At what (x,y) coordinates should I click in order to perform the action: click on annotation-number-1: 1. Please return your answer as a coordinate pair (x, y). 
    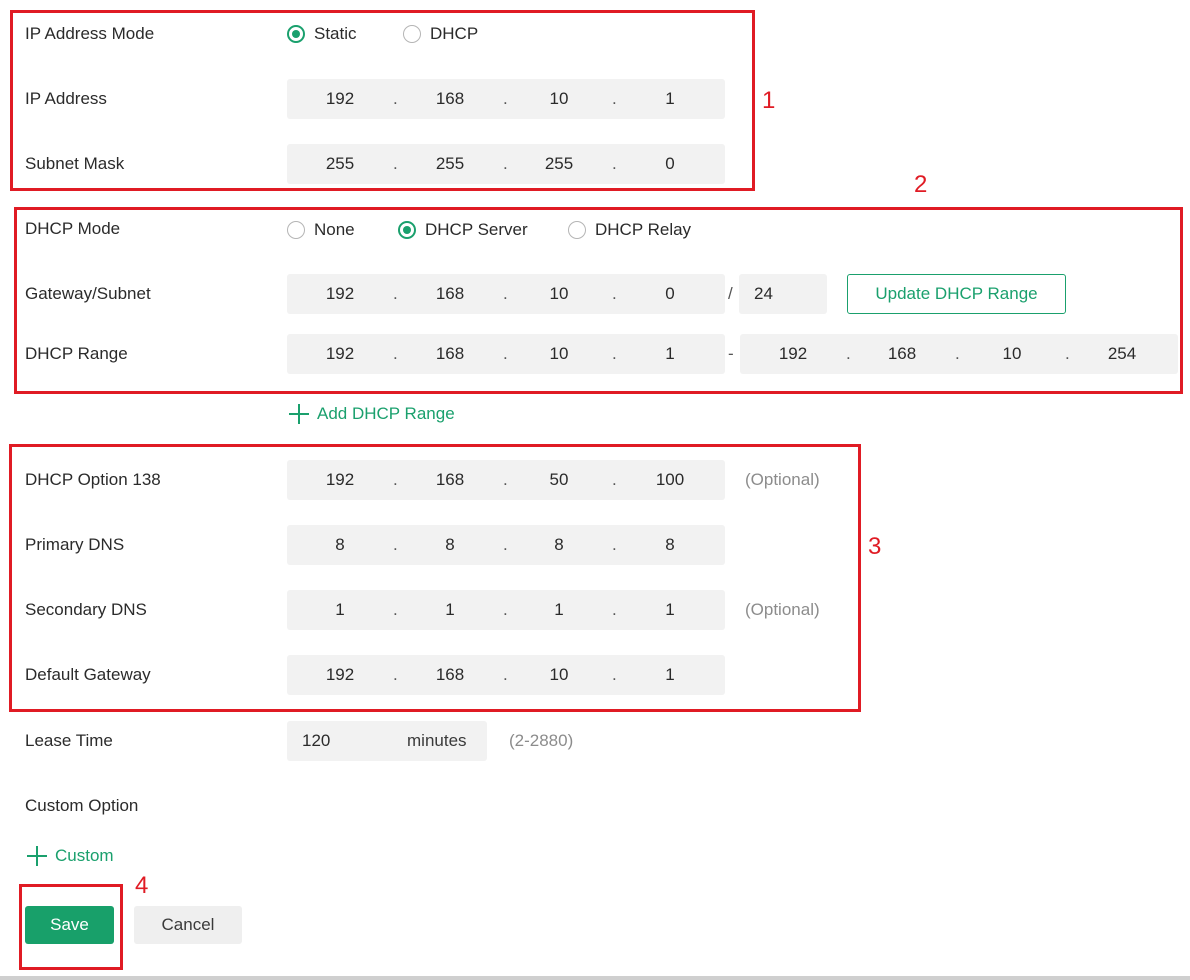
    Looking at the image, I should click on (769, 100).